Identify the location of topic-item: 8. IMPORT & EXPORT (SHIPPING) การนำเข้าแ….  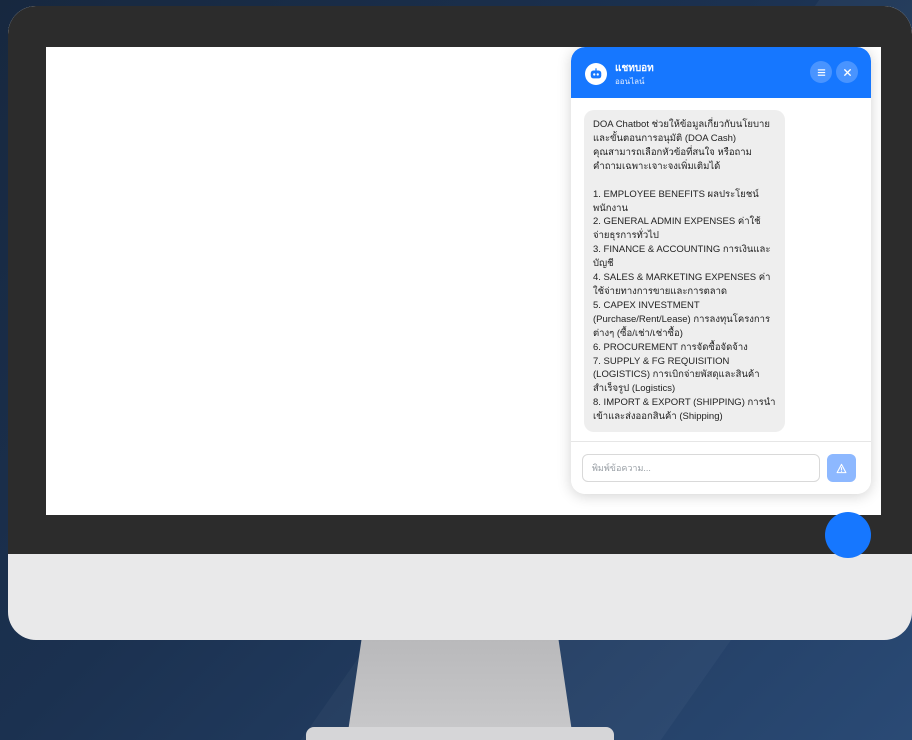
(684, 410).